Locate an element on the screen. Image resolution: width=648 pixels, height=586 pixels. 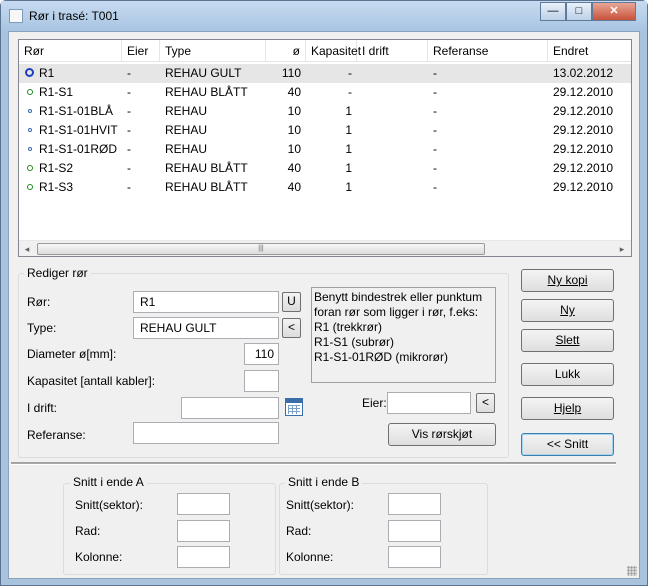
type-label: Type: is located at coordinates (42, 328).